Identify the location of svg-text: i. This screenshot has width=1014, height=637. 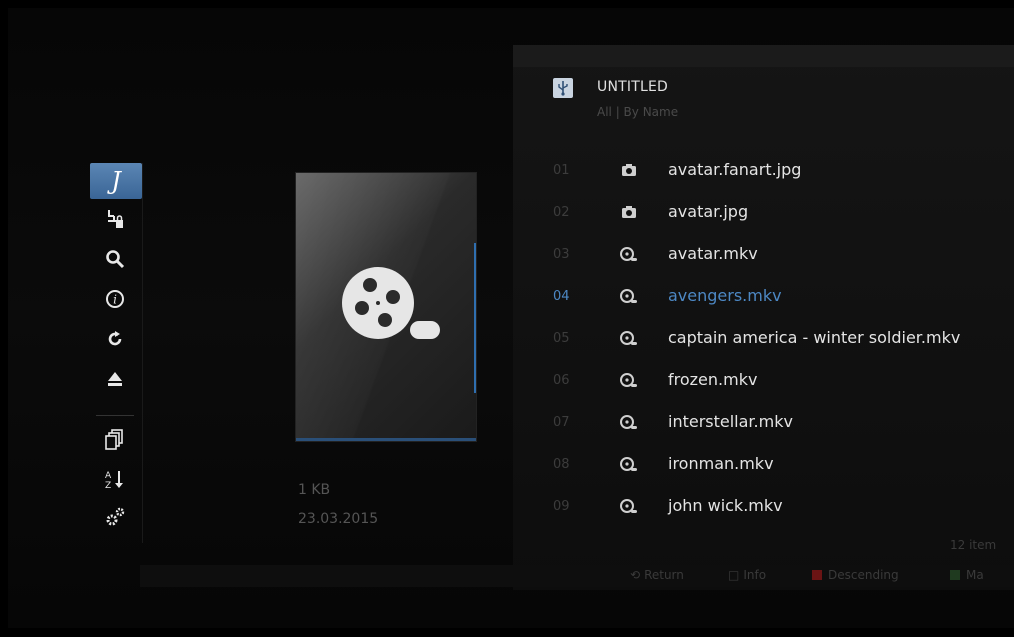
(115, 300).